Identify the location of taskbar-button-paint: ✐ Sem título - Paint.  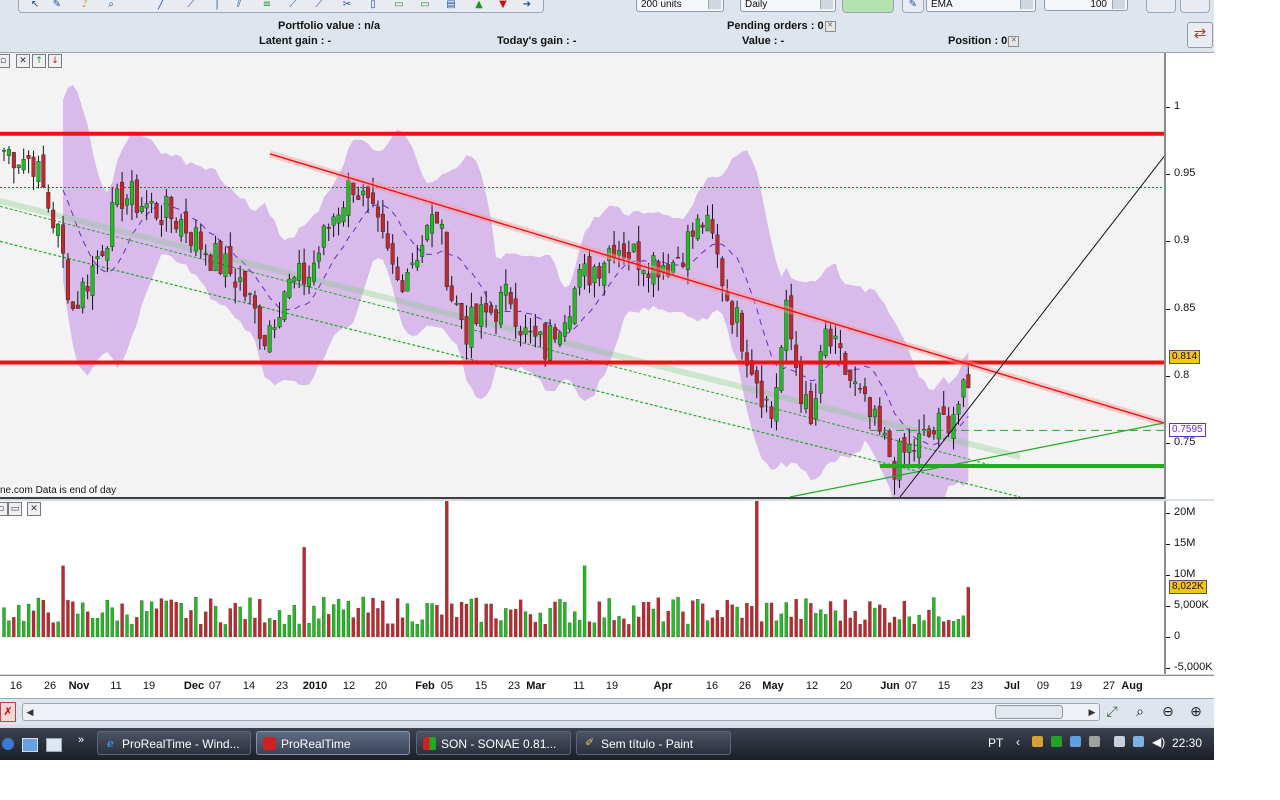
(653, 743).